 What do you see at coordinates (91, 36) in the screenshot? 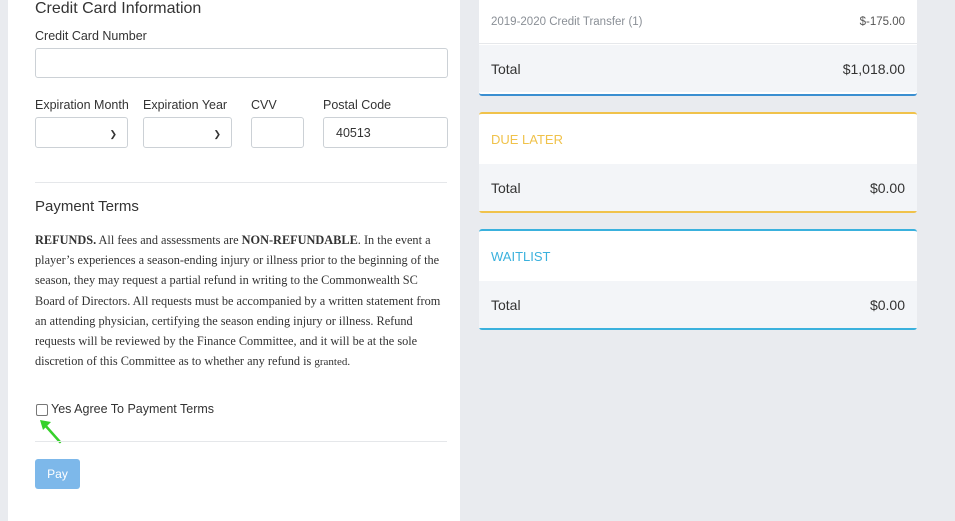
I see `card-number-label: Credit Card Number` at bounding box center [91, 36].